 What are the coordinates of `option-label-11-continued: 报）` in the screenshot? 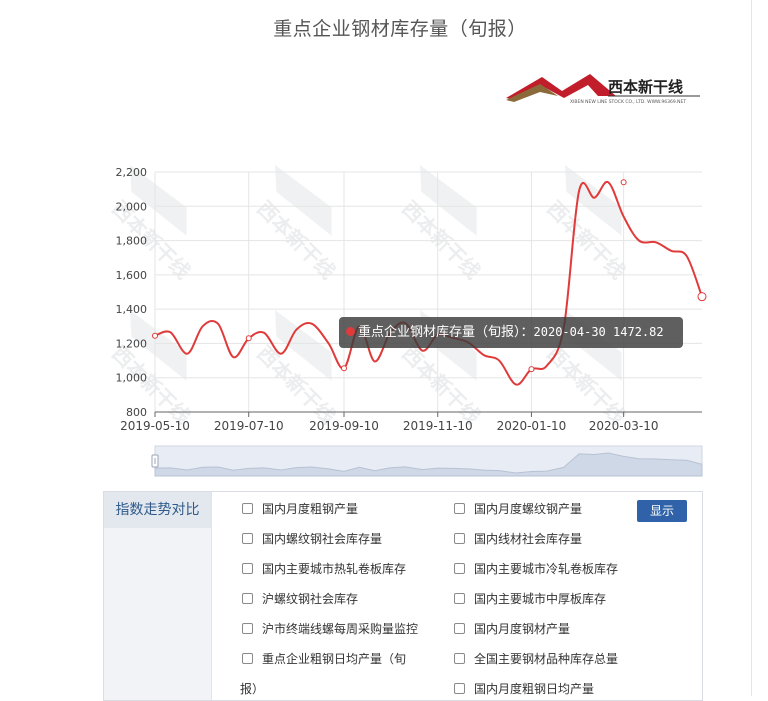 It's located at (252, 689).